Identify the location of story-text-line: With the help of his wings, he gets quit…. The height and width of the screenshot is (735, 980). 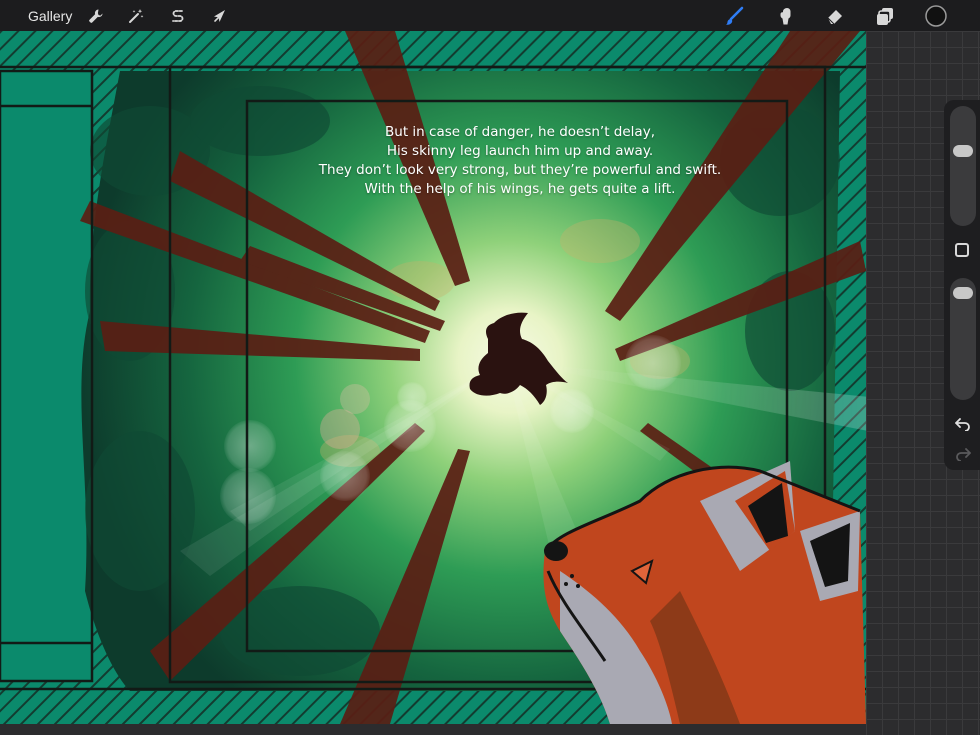
(520, 189).